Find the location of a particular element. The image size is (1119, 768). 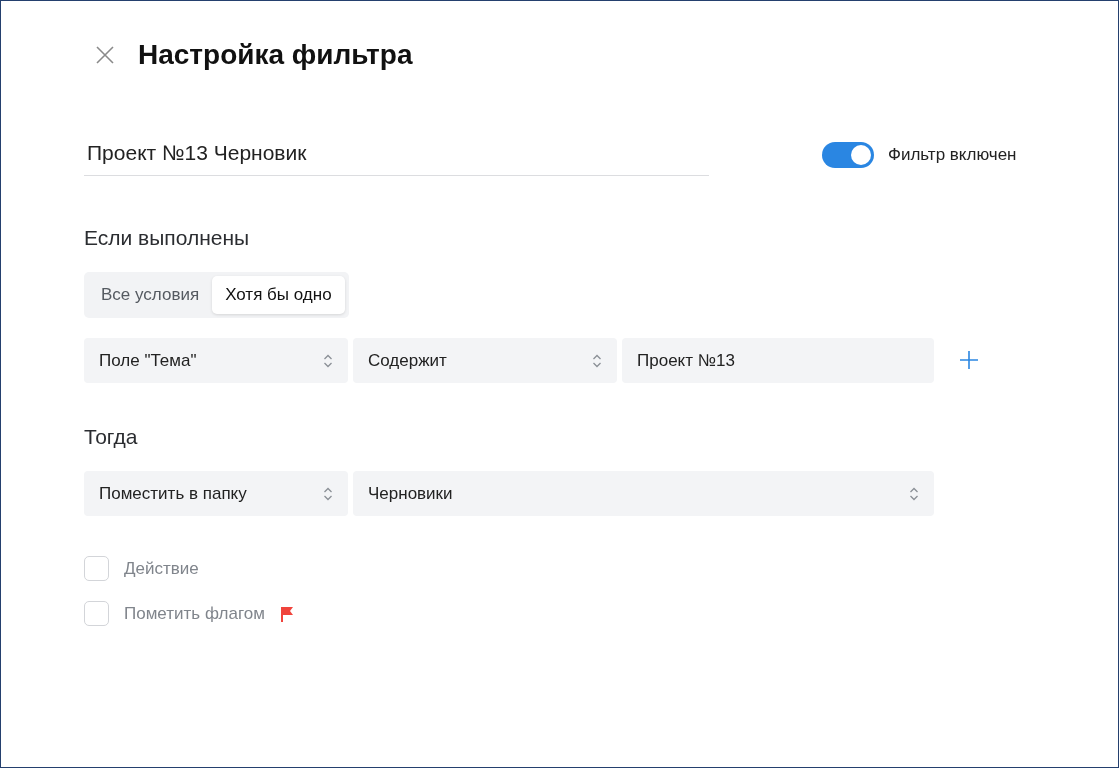

close-icon is located at coordinates (105, 55).